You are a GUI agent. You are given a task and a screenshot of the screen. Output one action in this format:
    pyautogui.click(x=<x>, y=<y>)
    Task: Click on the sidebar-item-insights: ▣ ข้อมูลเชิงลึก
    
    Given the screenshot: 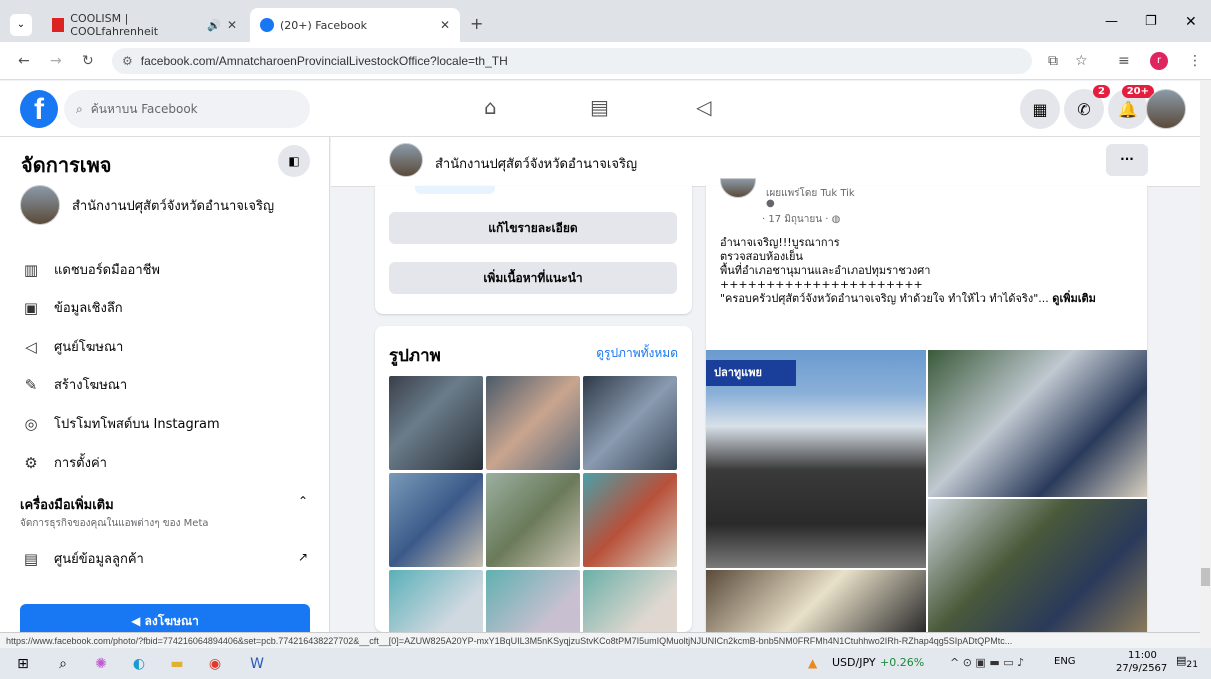 What is the action you would take?
    pyautogui.click(x=71, y=307)
    